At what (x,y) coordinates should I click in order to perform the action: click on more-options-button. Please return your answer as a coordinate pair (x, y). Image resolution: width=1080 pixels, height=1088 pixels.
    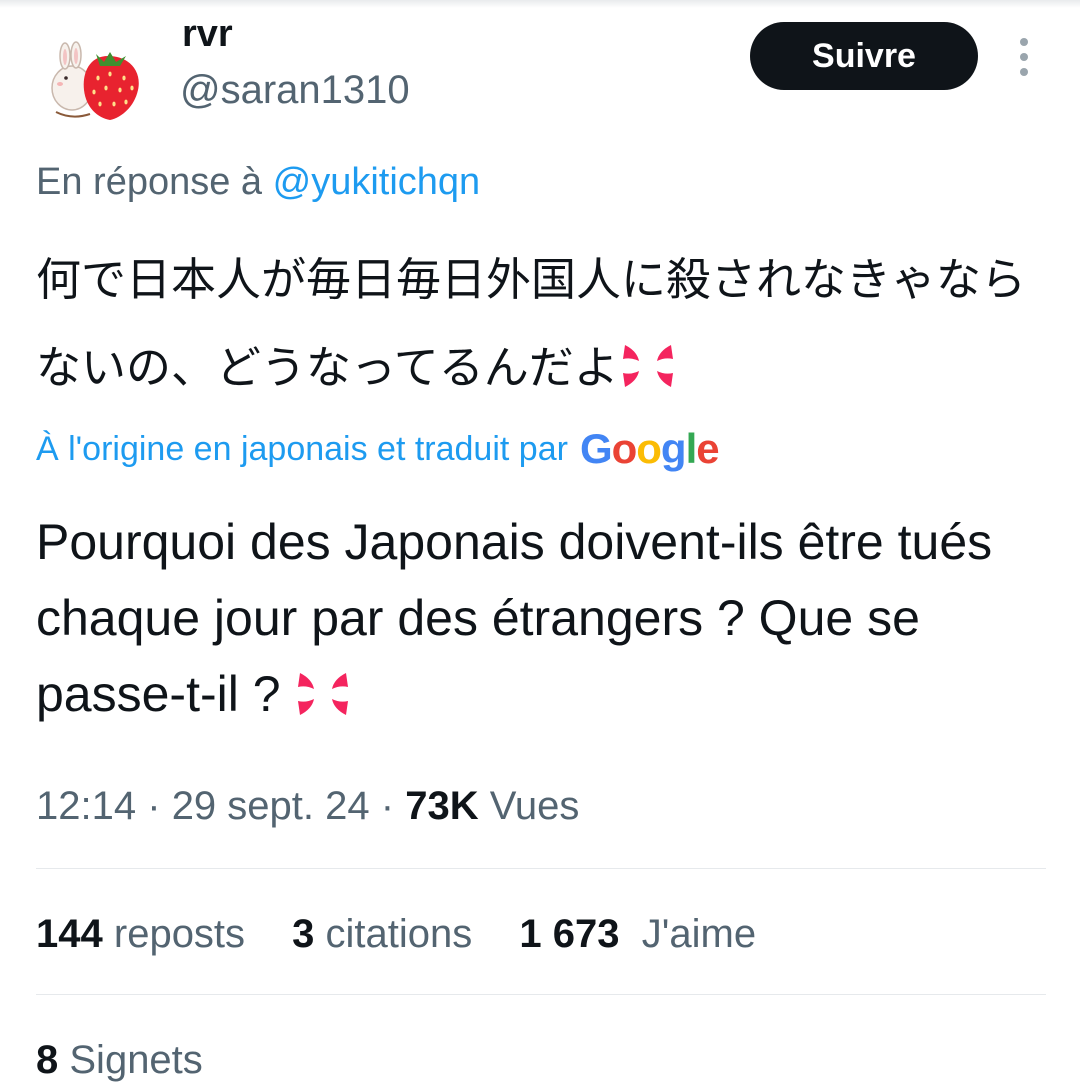
    Looking at the image, I should click on (1024, 58).